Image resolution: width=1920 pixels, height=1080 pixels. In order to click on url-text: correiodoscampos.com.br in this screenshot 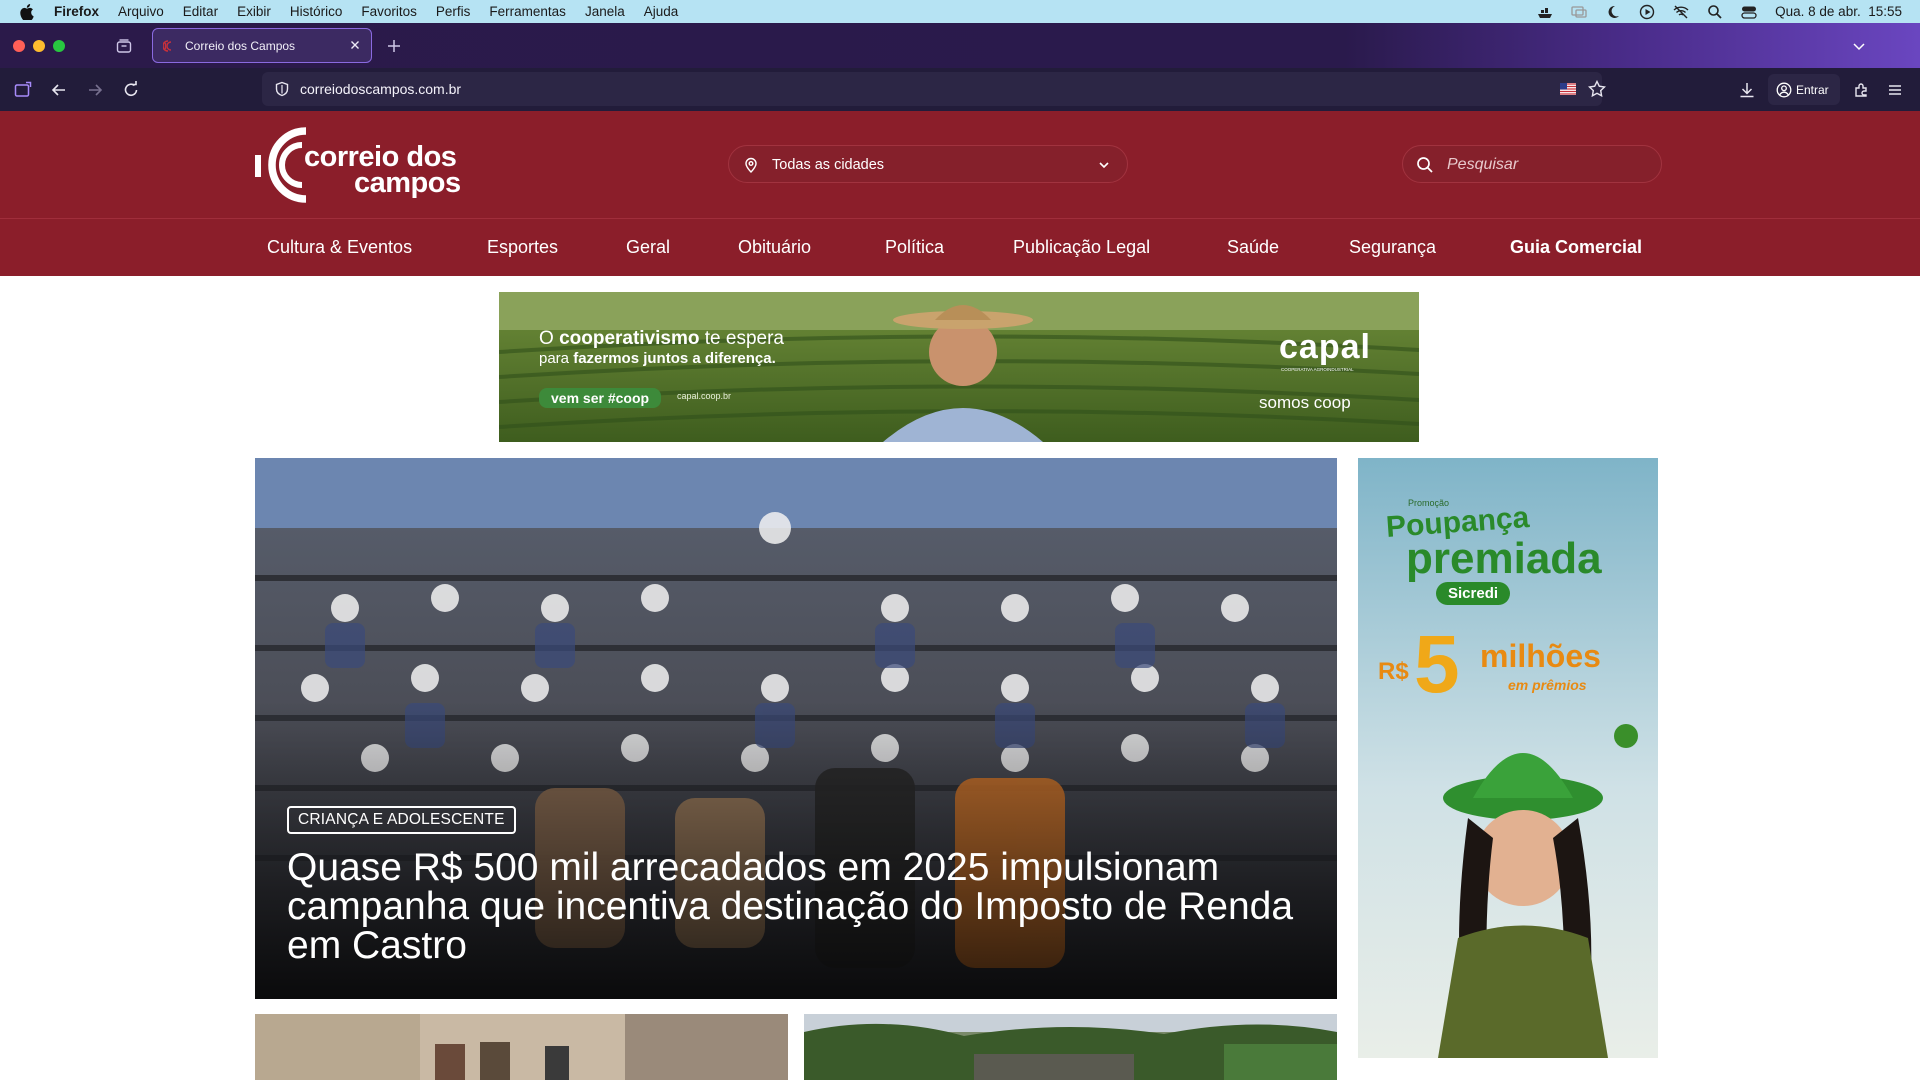, I will do `click(381, 89)`.